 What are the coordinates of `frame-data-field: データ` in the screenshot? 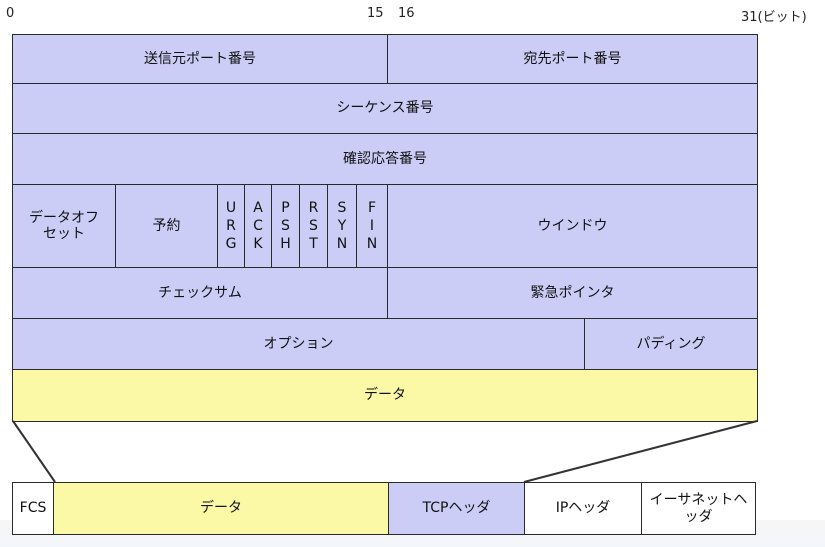 It's located at (221, 508).